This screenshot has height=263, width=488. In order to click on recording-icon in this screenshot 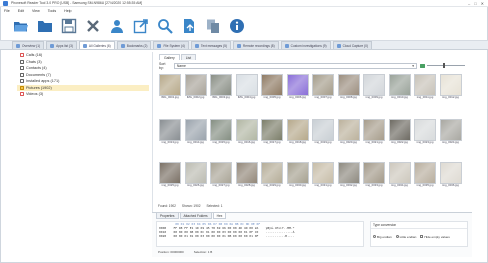, I will do `click(238, 45)`.